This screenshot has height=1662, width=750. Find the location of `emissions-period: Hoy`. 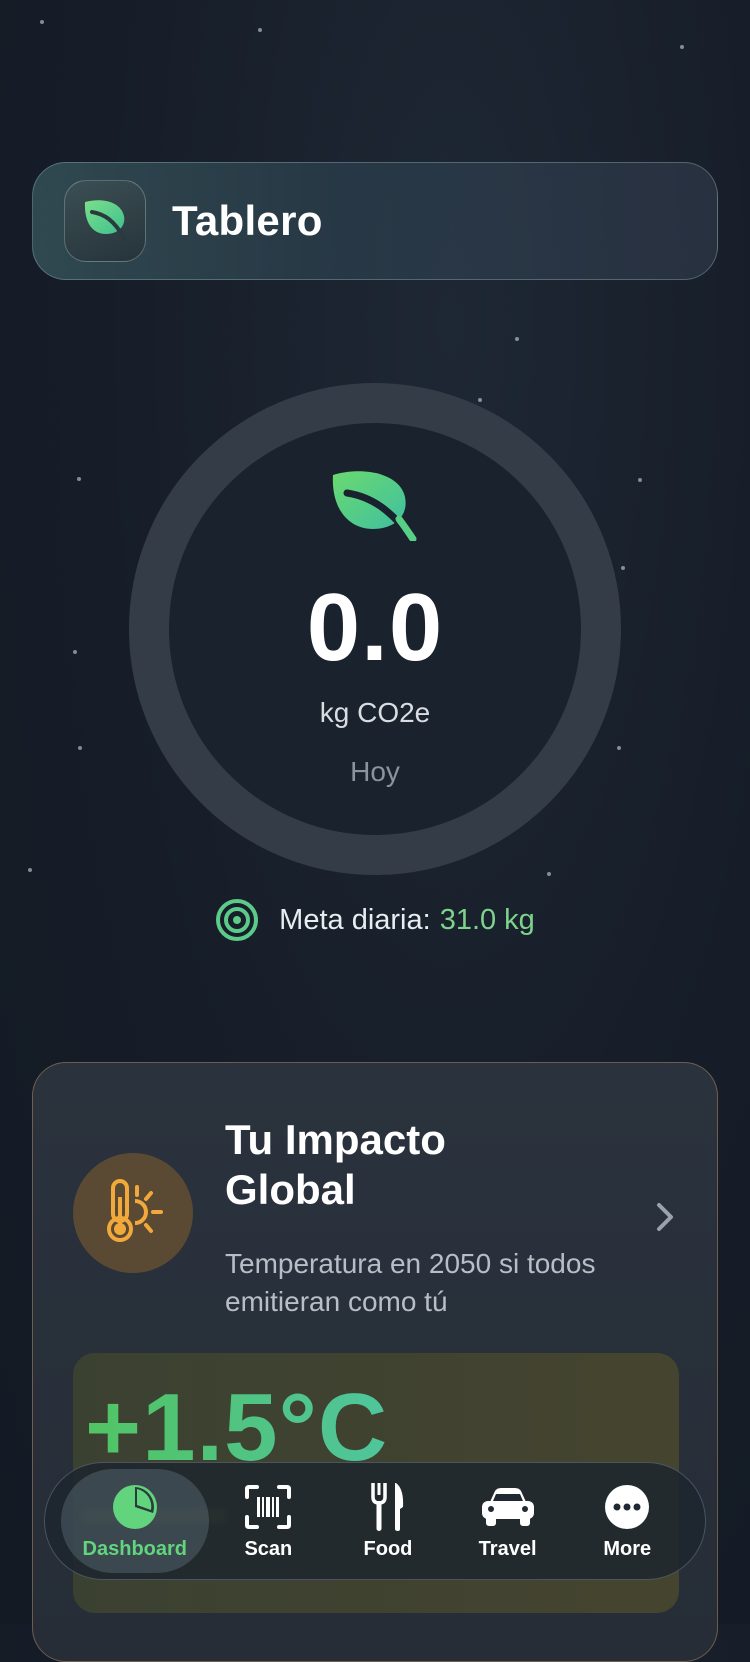

emissions-period: Hoy is located at coordinates (375, 771).